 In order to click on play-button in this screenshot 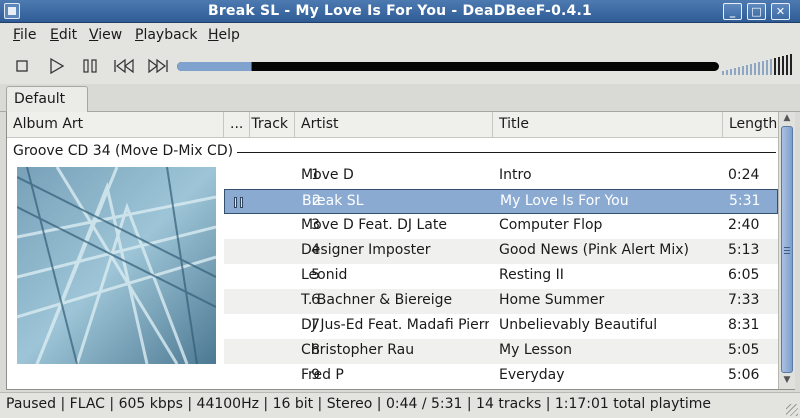, I will do `click(56, 66)`.